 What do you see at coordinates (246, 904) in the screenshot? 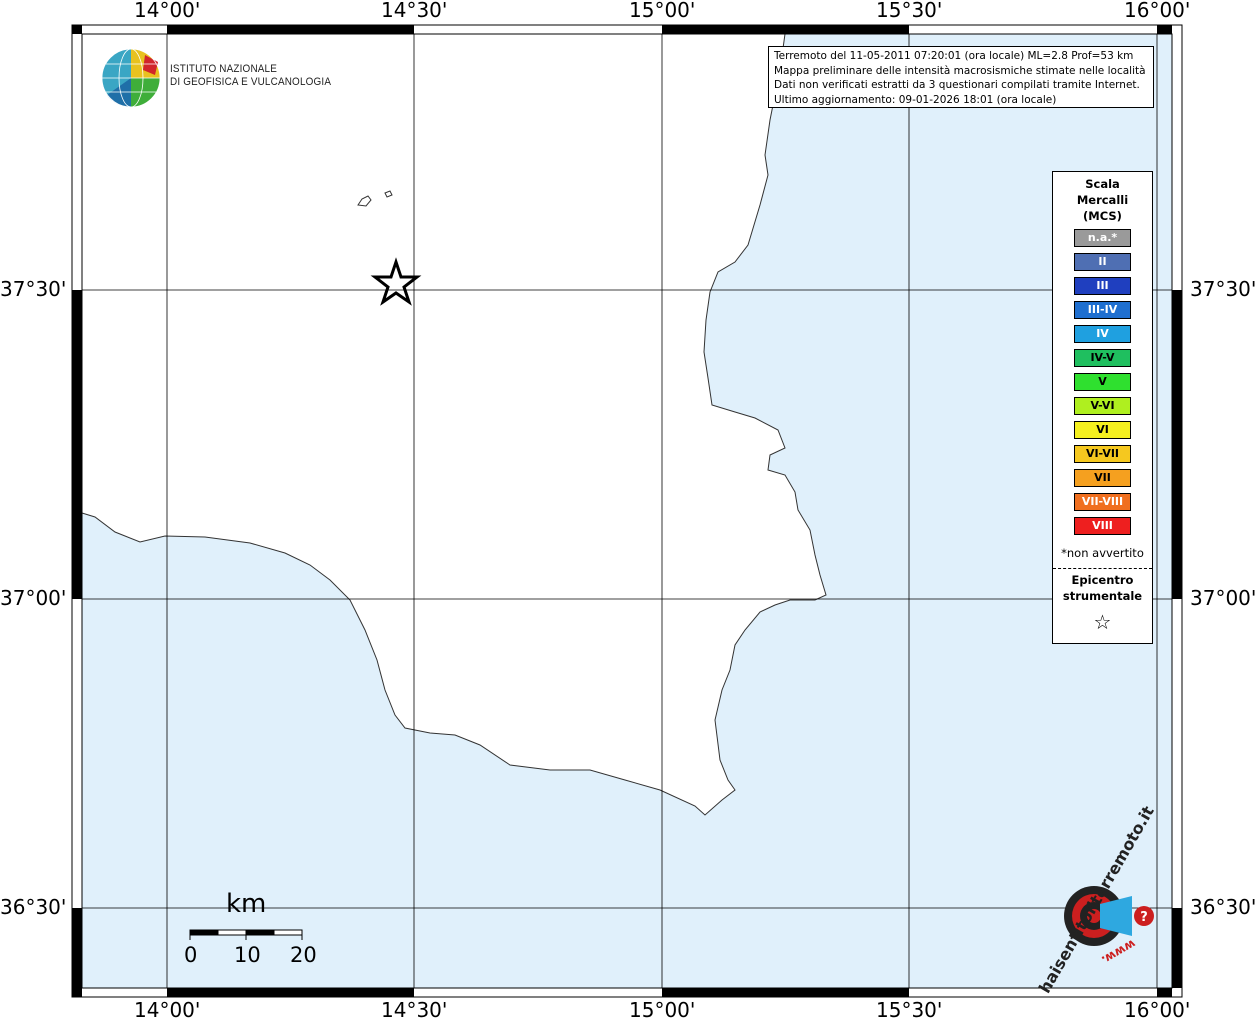
I see `scale-bar-title: km` at bounding box center [246, 904].